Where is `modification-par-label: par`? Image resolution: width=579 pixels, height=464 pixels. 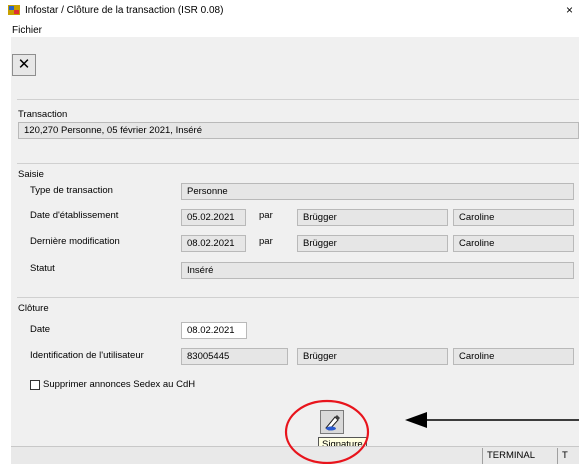
modification-par-label: par is located at coordinates (266, 241).